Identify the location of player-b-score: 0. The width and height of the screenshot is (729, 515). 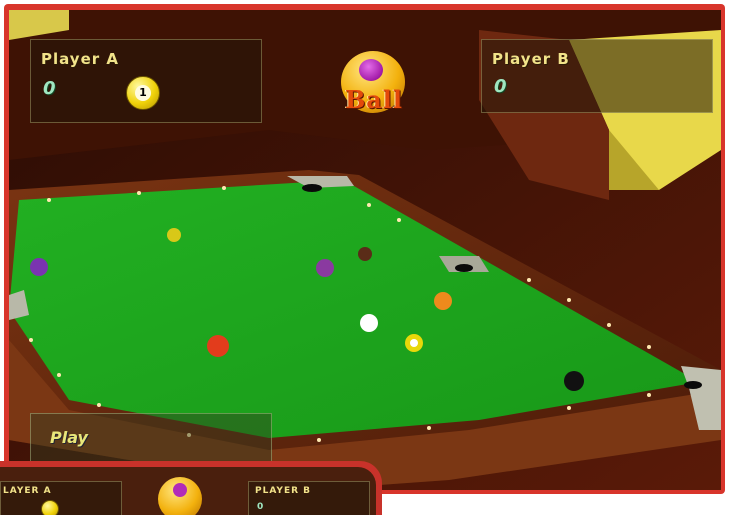
(500, 86).